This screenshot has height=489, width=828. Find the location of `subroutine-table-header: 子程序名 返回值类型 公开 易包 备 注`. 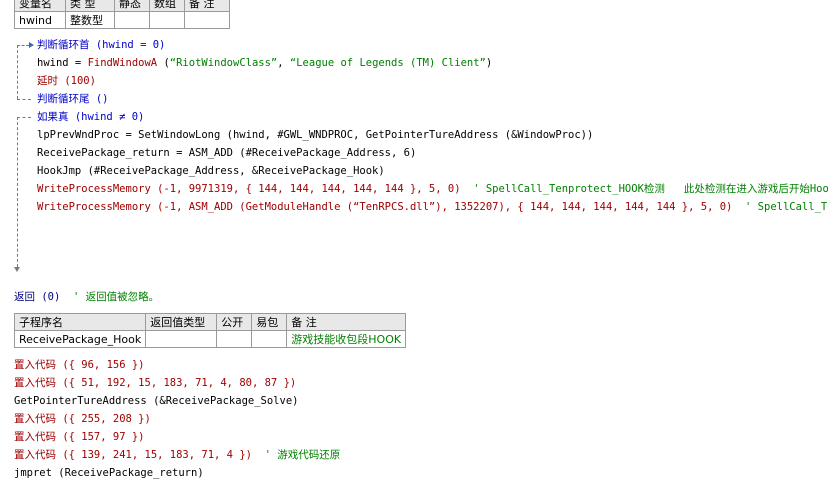

subroutine-table-header: 子程序名 返回值类型 公开 易包 备 注 is located at coordinates (210, 322).